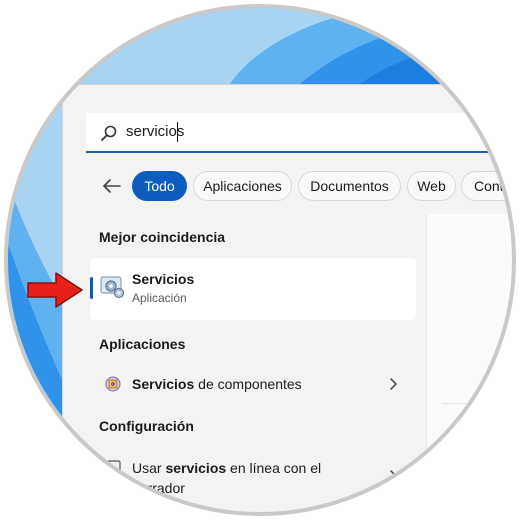 The width and height of the screenshot is (520, 520). What do you see at coordinates (55, 290) in the screenshot?
I see `pointer-arrow-icon` at bounding box center [55, 290].